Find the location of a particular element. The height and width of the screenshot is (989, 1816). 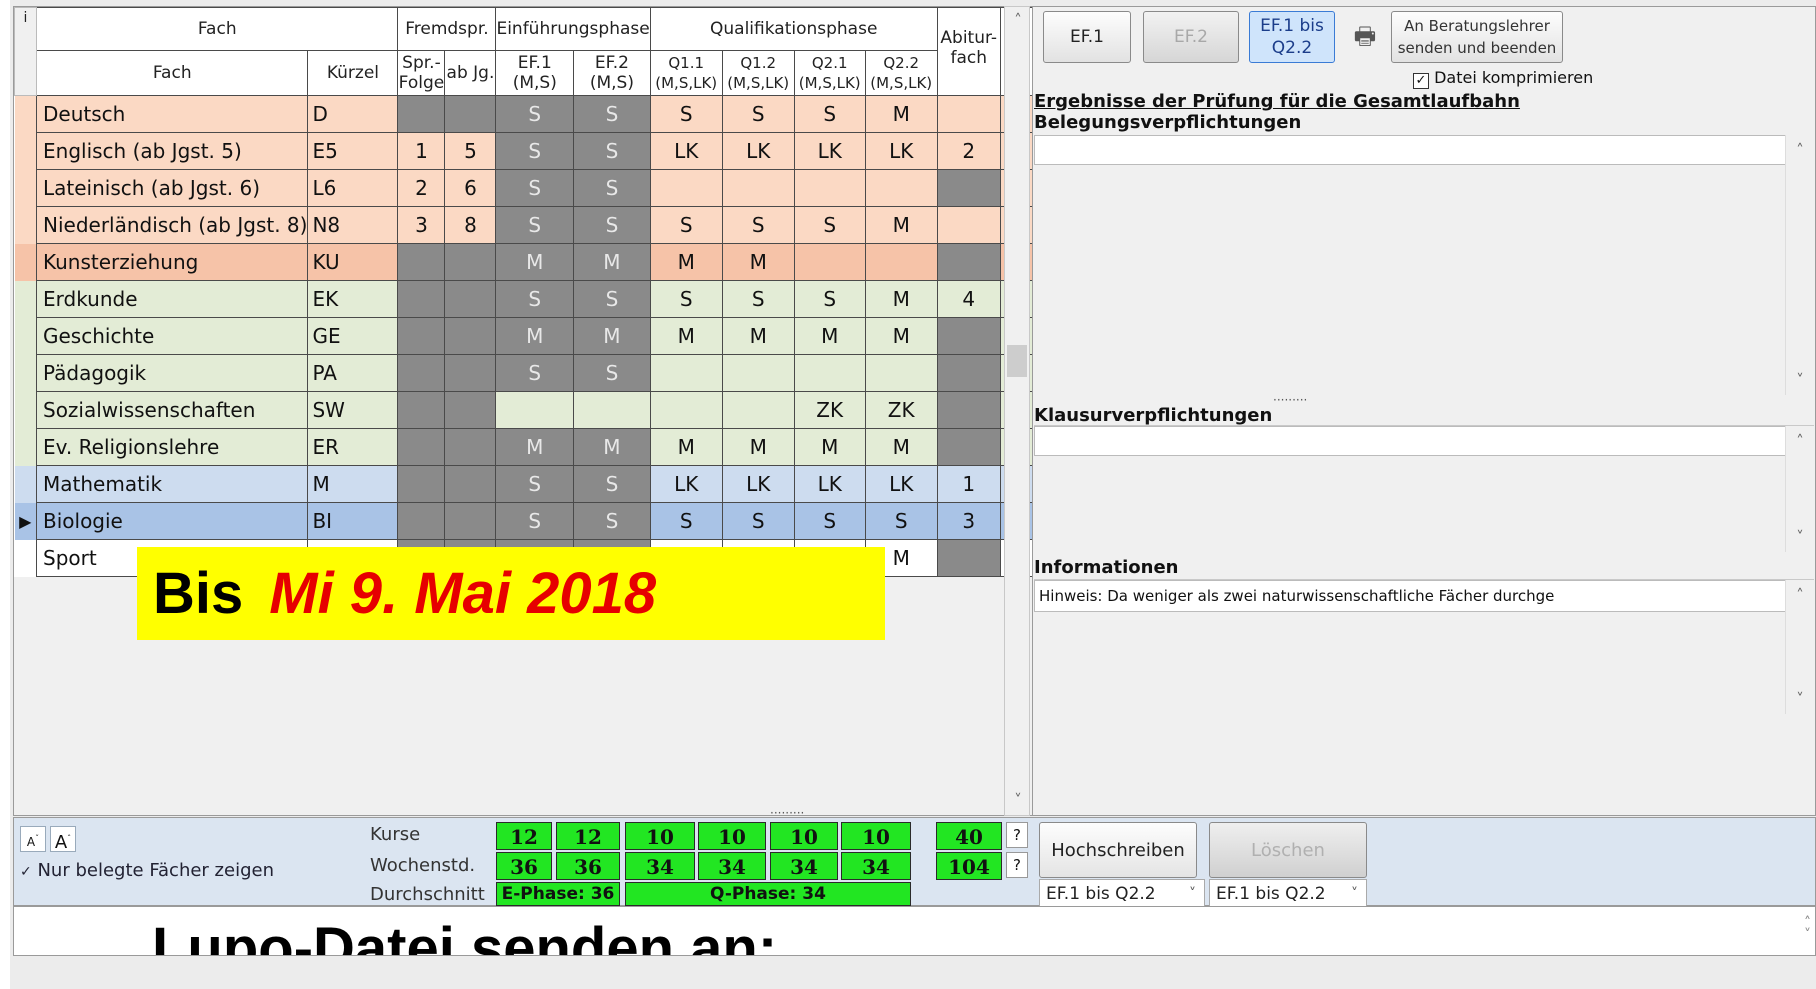

cell-ab-jg: 5 is located at coordinates (470, 151).